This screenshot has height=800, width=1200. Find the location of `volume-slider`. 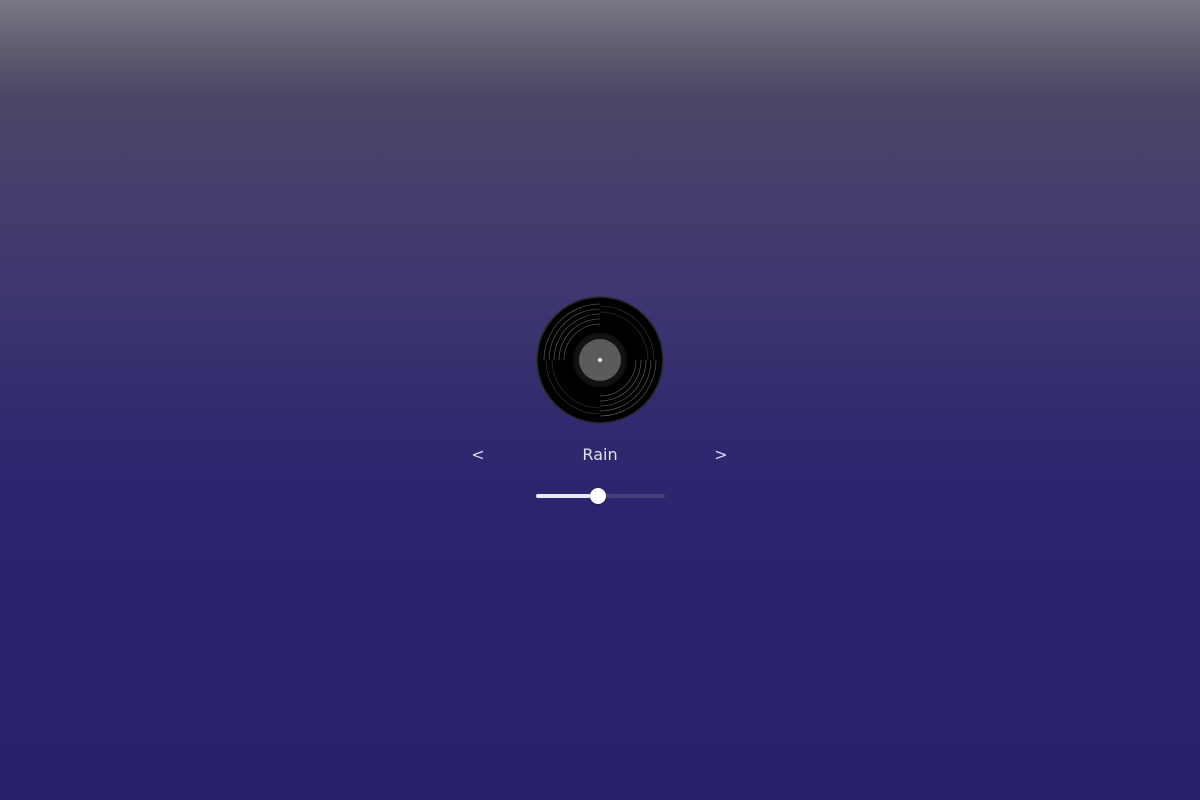

volume-slider is located at coordinates (600, 496).